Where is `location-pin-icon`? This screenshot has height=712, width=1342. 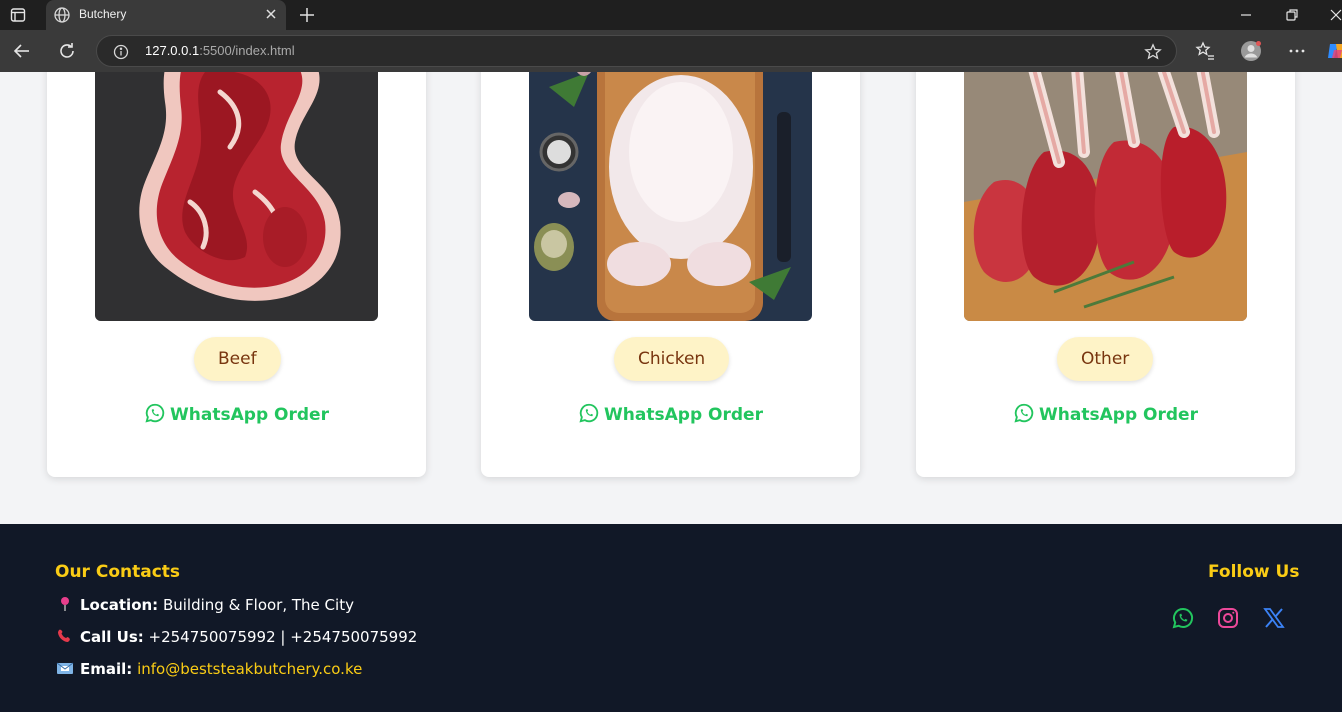 location-pin-icon is located at coordinates (65, 604).